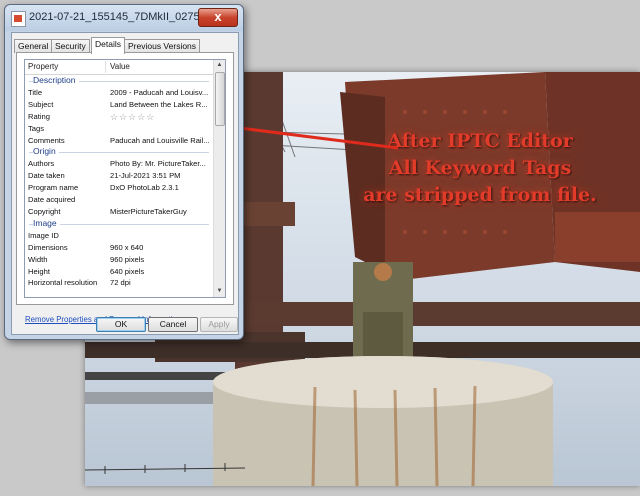 The height and width of the screenshot is (496, 640). What do you see at coordinates (219, 178) in the screenshot?
I see `list-scrollbar: ▲ ▼` at bounding box center [219, 178].